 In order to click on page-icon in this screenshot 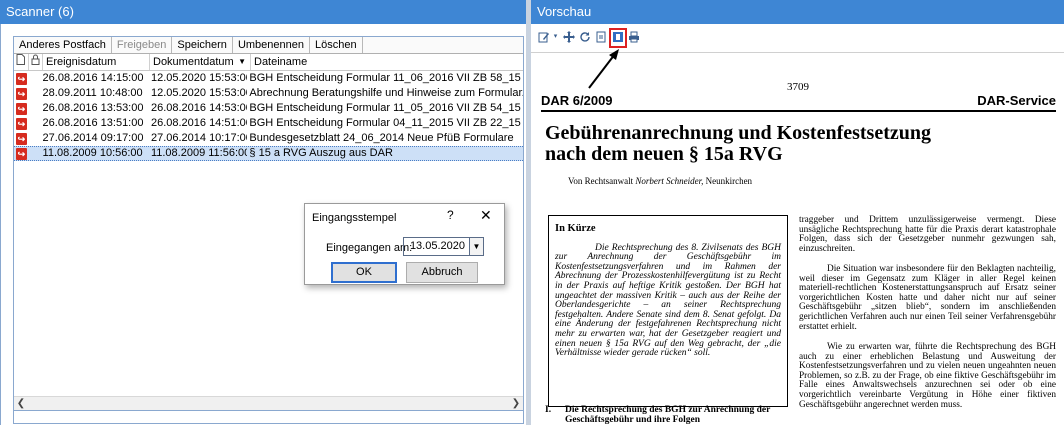, I will do `click(601, 37)`.